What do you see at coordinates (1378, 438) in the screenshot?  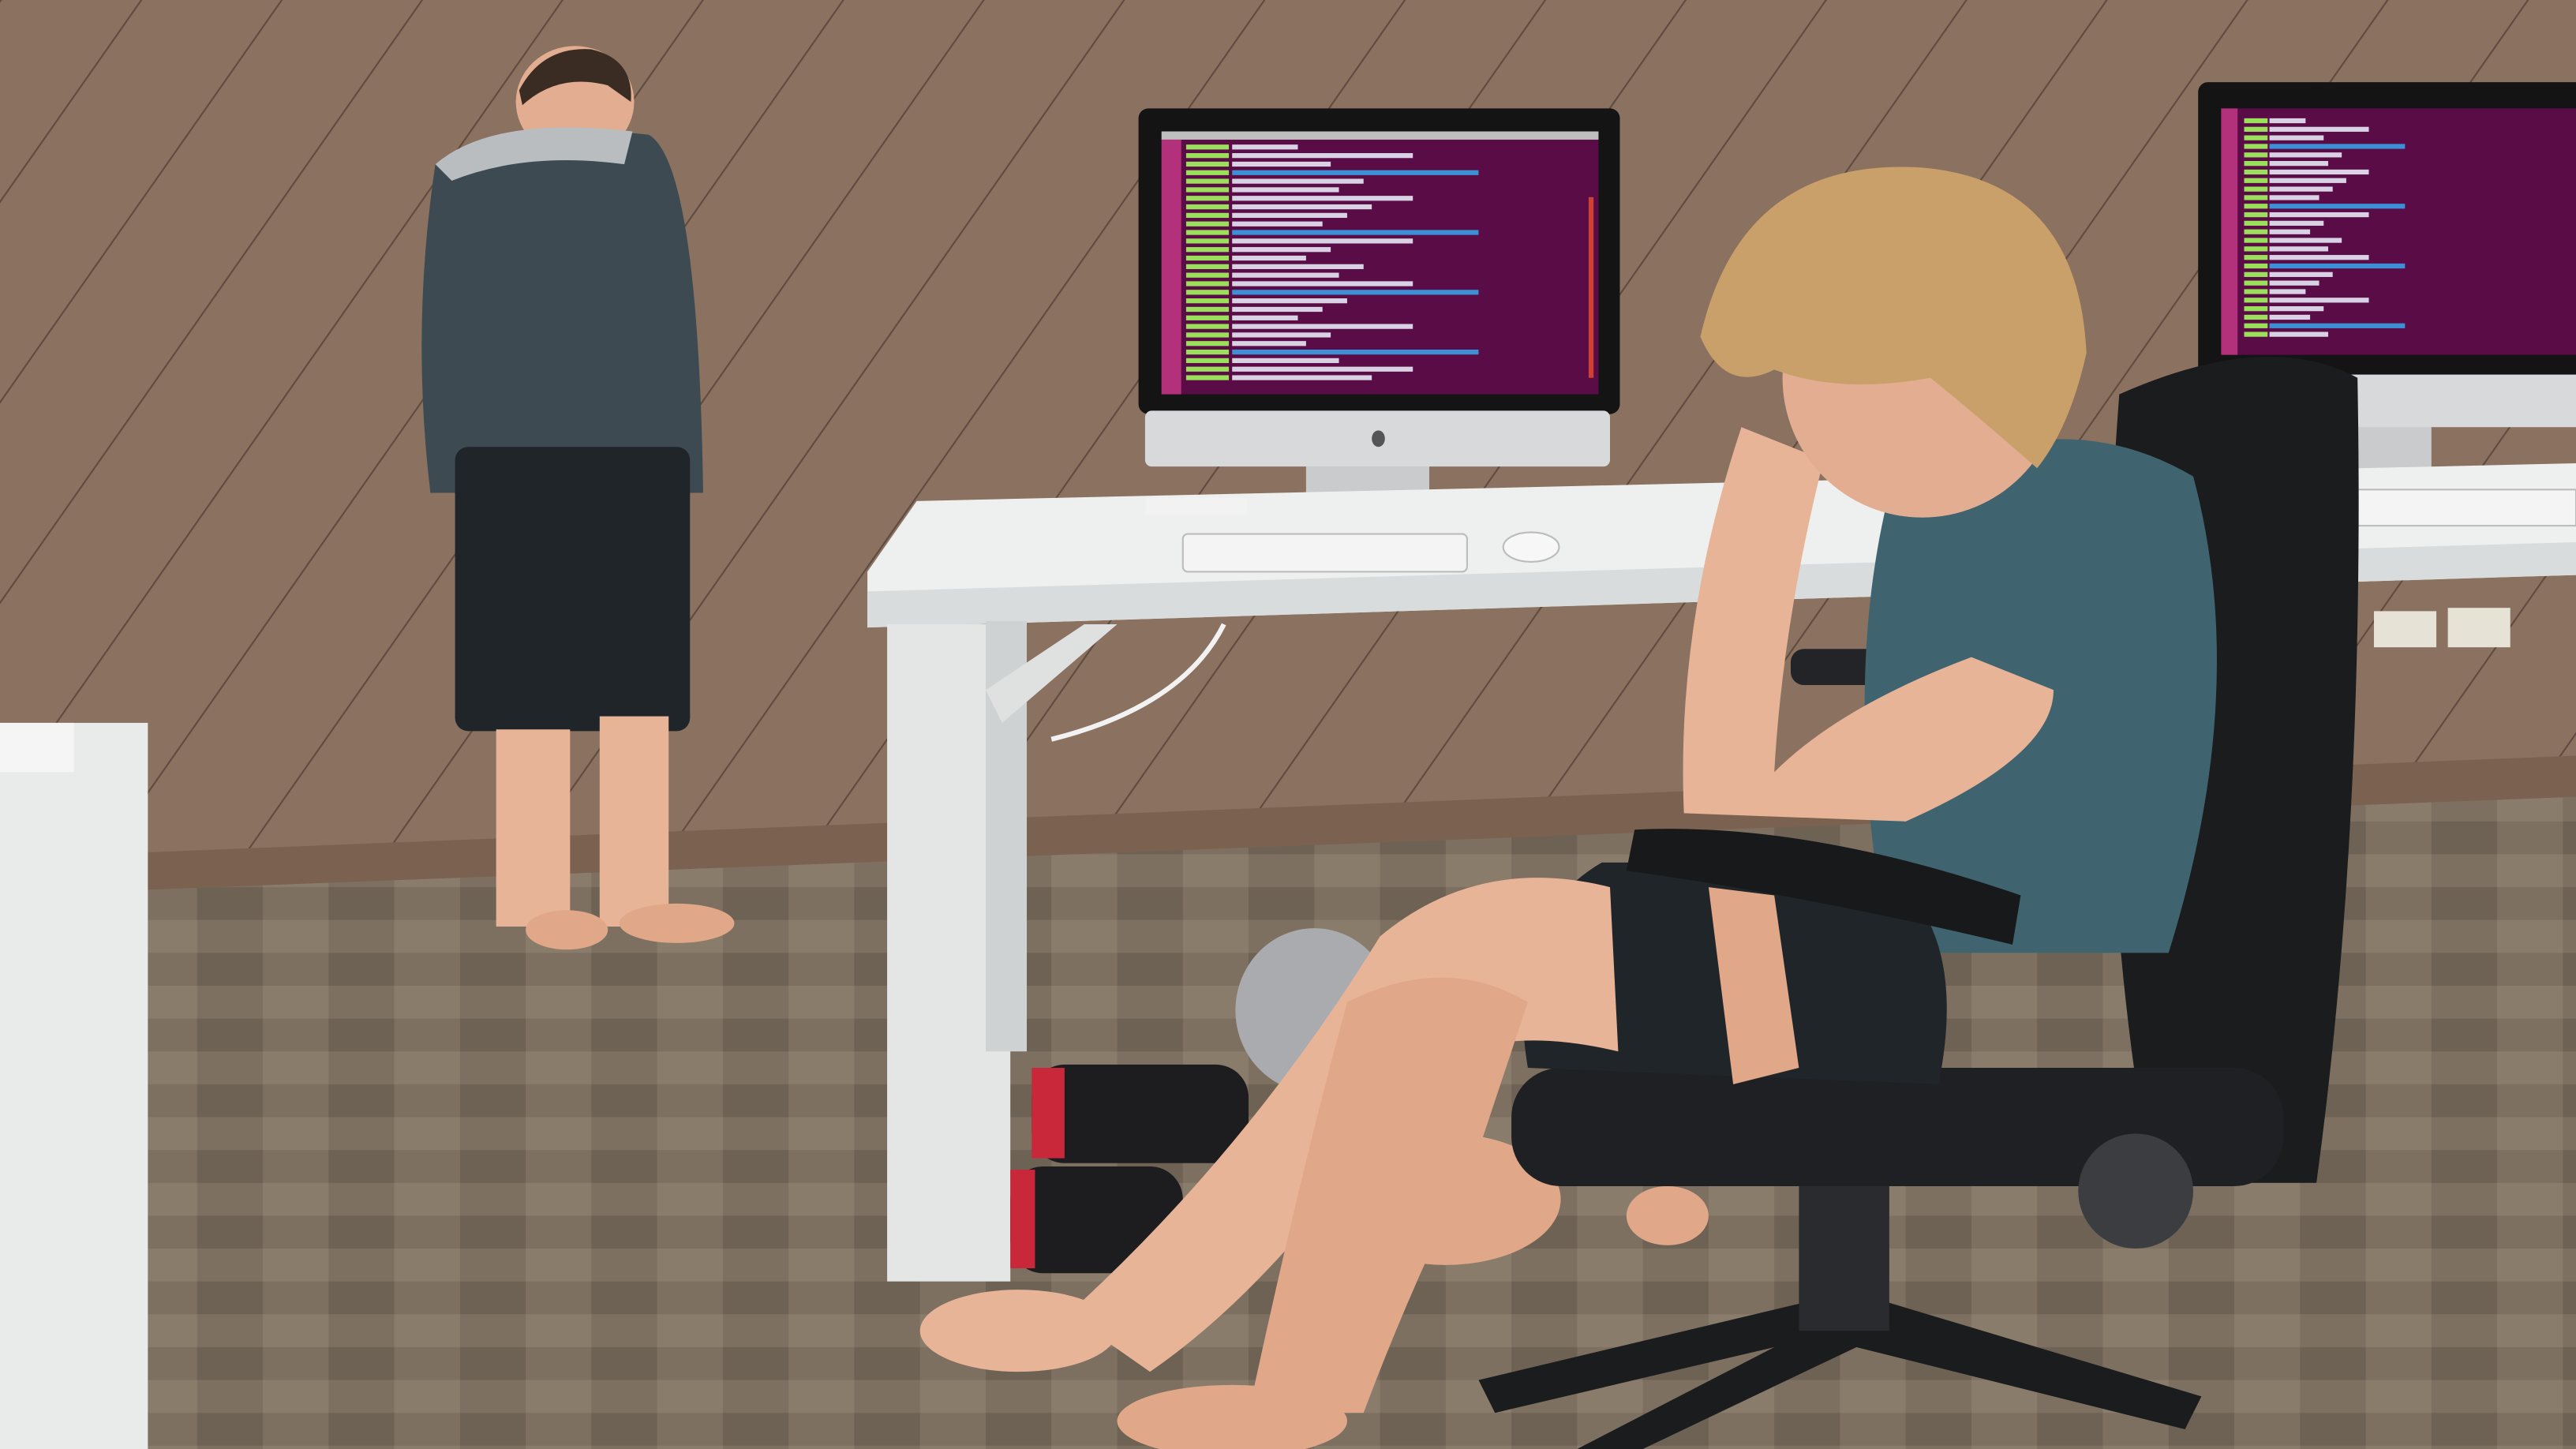 I see `apple-logo-icon` at bounding box center [1378, 438].